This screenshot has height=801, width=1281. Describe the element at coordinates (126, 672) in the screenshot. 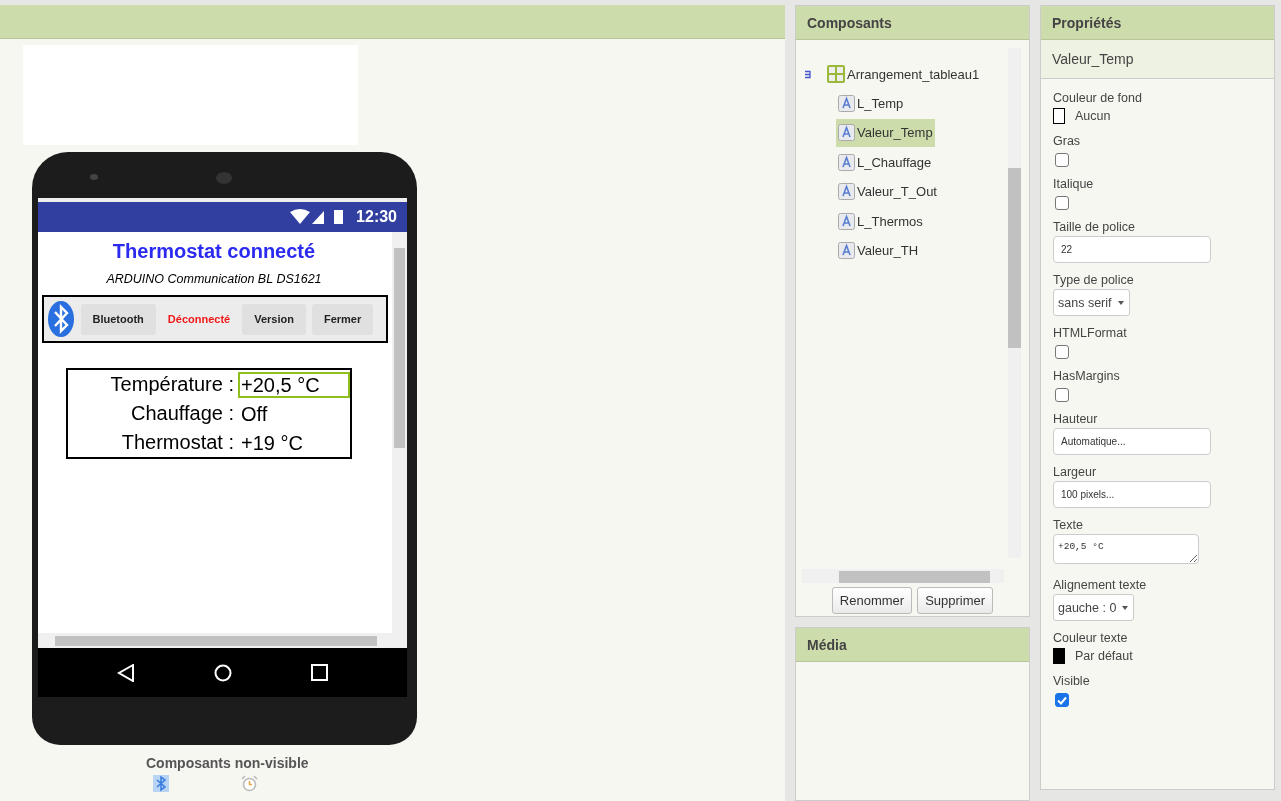

I see `back-icon` at that location.